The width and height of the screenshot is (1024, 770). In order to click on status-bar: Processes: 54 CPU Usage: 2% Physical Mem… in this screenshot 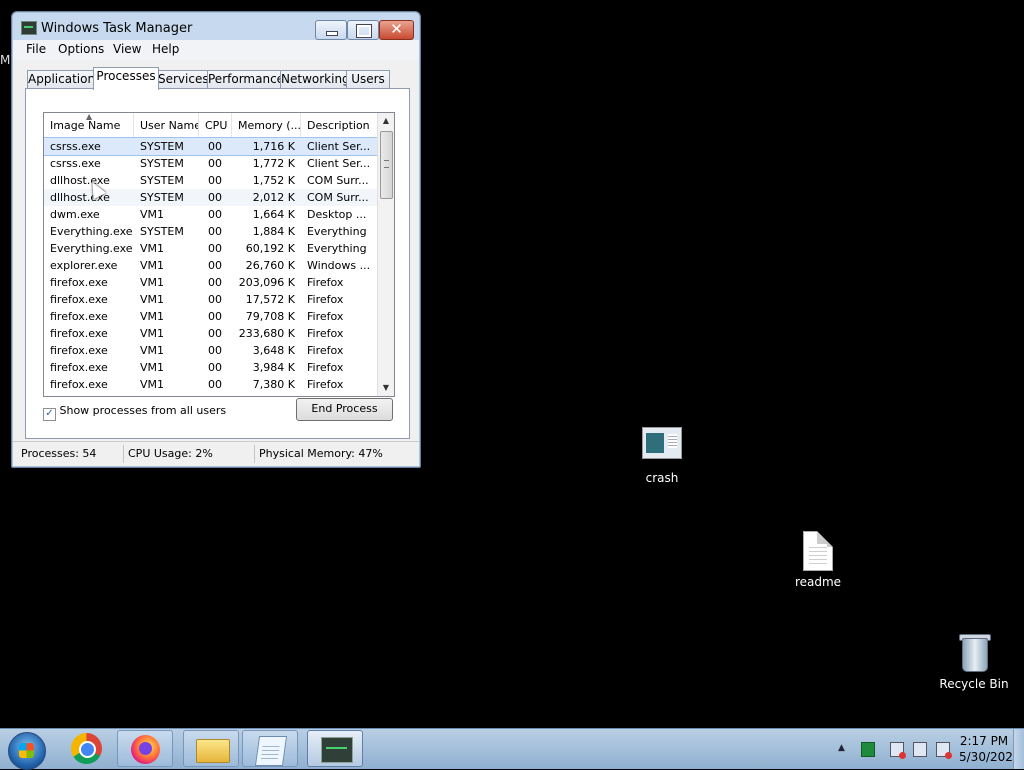, I will do `click(216, 453)`.